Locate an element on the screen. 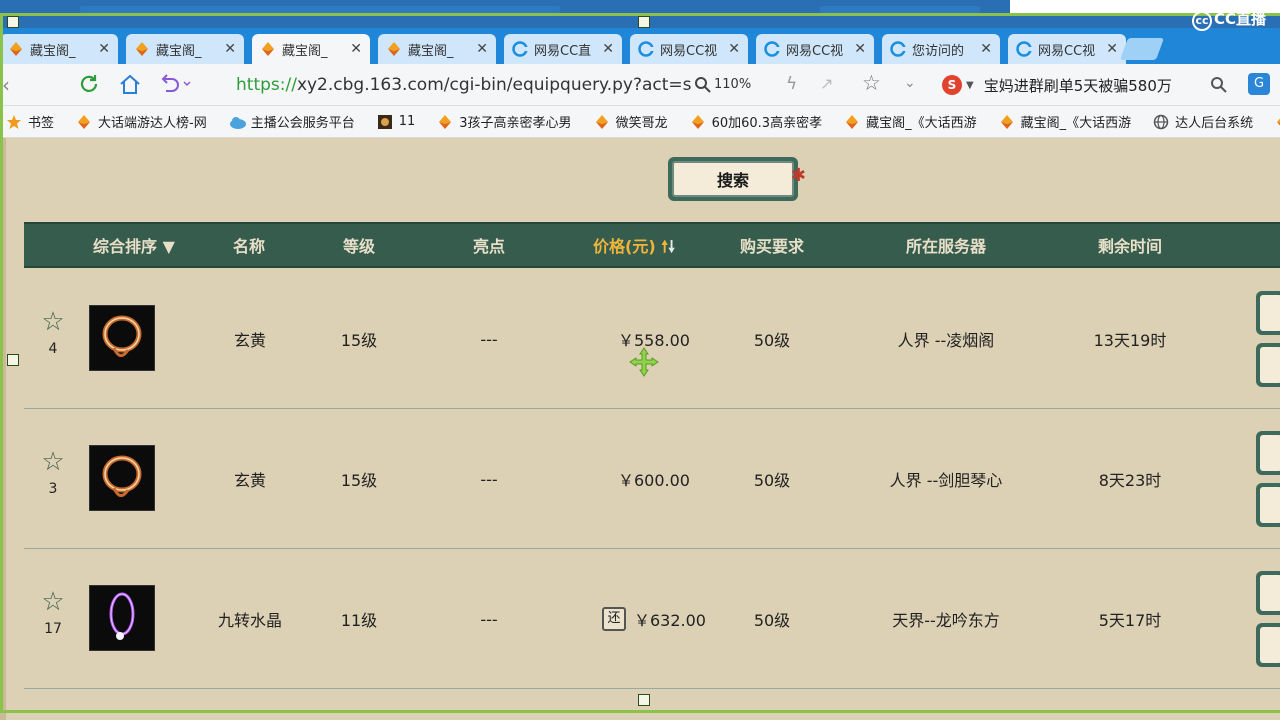 The image size is (1280, 720). bookmark-item: 主播公会服务平台 is located at coordinates (292, 121).